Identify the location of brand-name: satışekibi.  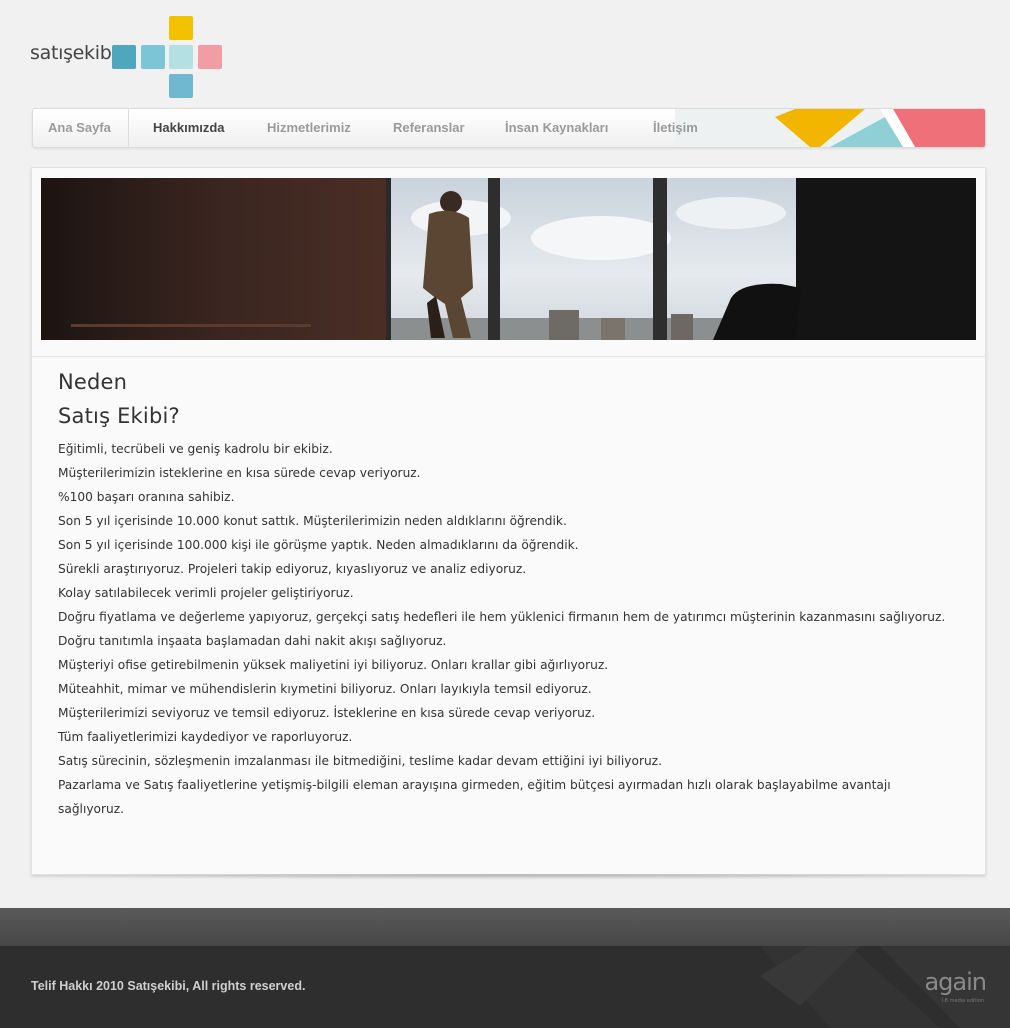
(73, 53).